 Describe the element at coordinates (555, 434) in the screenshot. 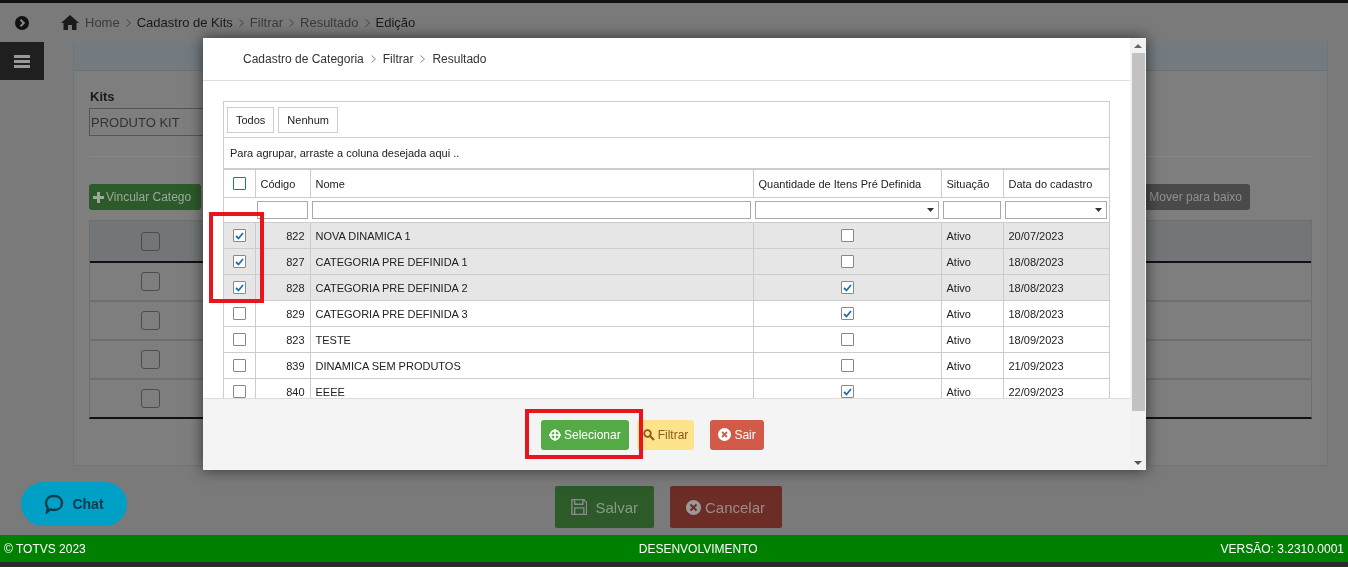

I see `crosshair-icon` at that location.